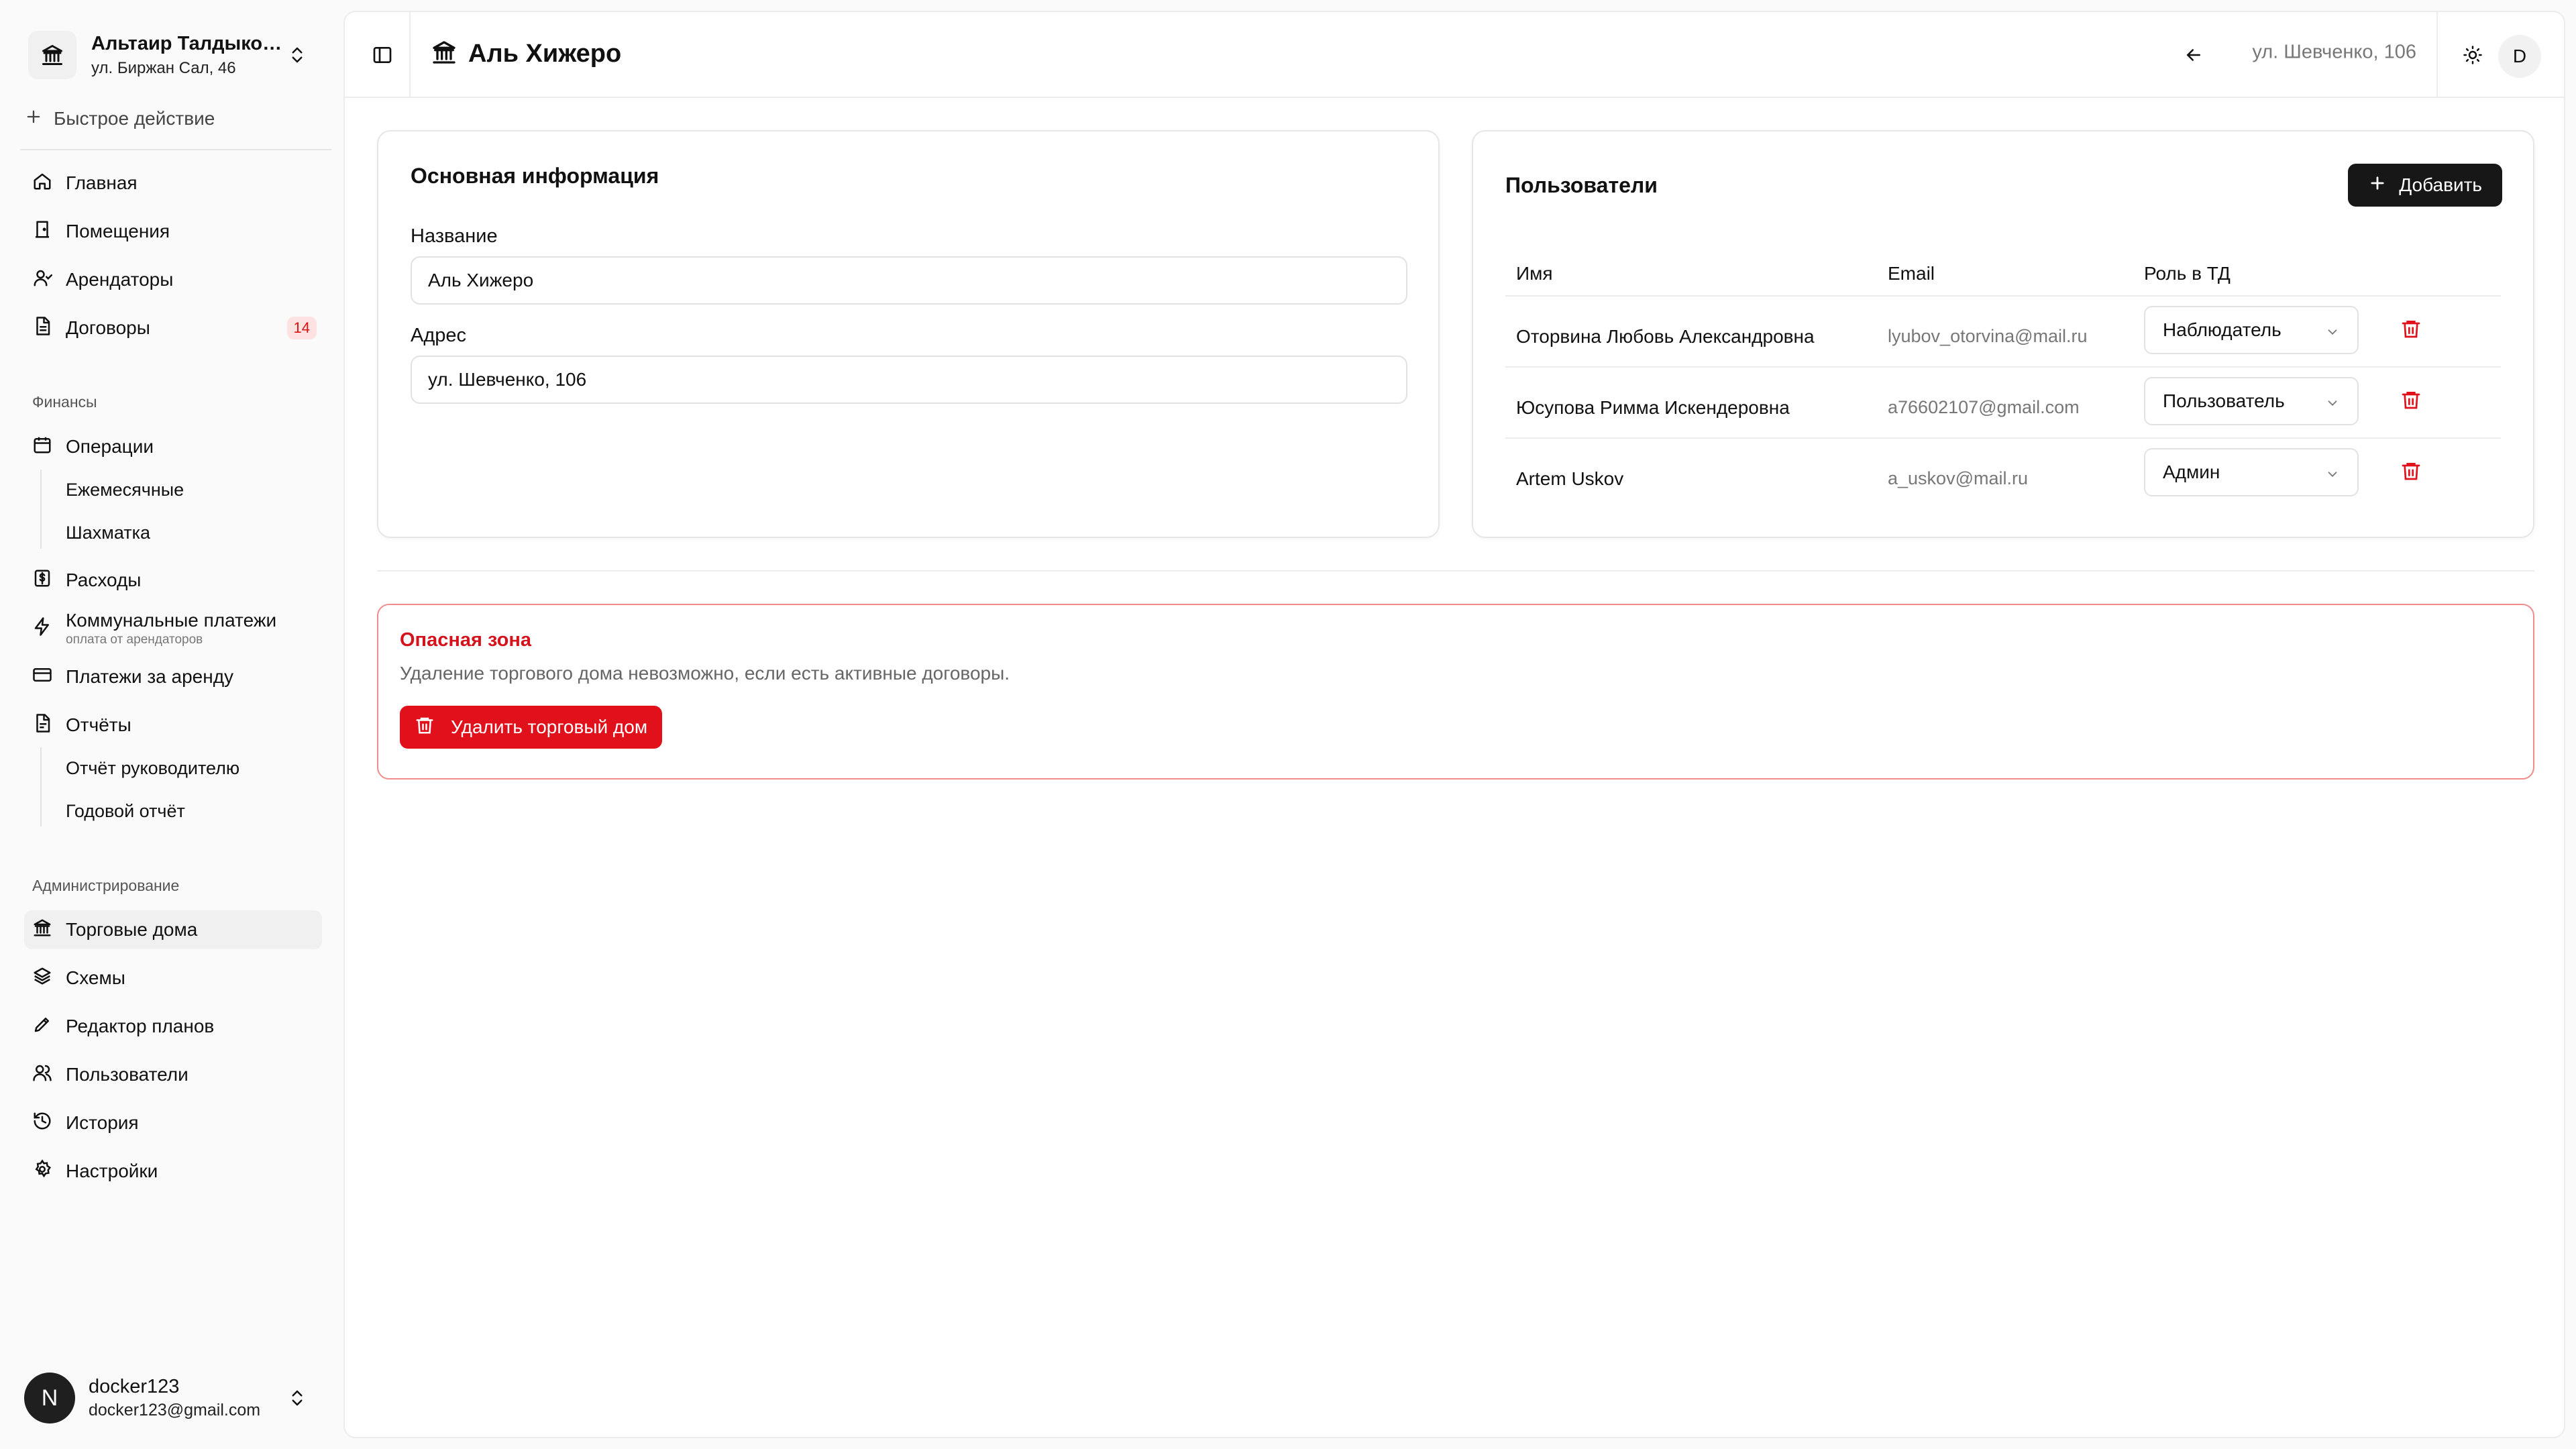 This screenshot has width=2576, height=1449. Describe the element at coordinates (173, 231) in the screenshot. I see `sidebar-item-premises: Помещения` at that location.